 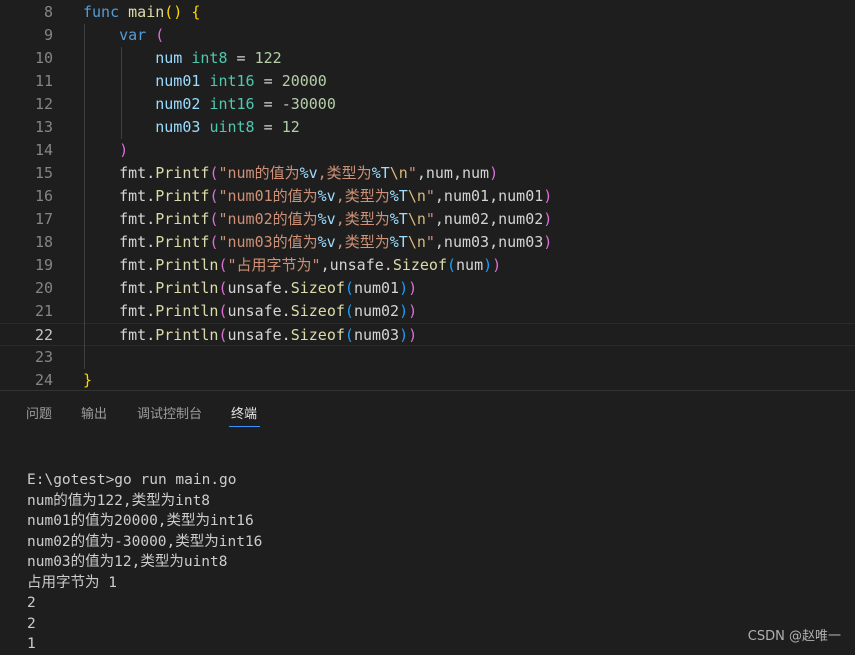 I want to click on terminal-line: num02的值为-30000,类型为int16, so click(x=145, y=541).